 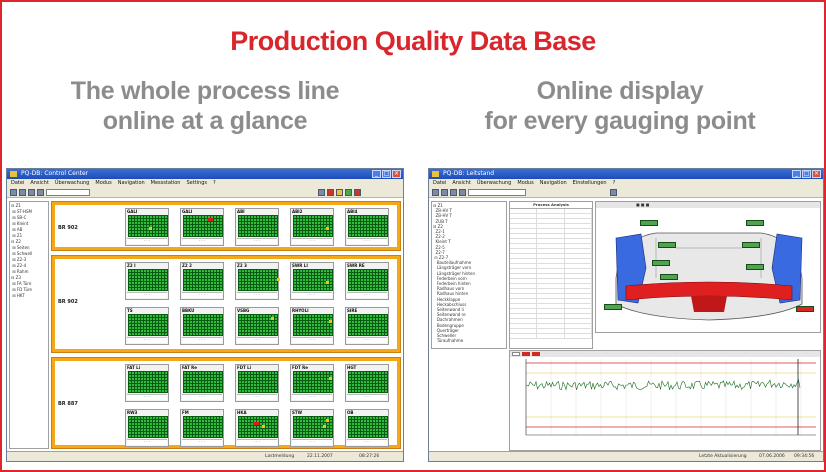 I want to click on station-tile: STW · · ·, so click(x=312, y=428).